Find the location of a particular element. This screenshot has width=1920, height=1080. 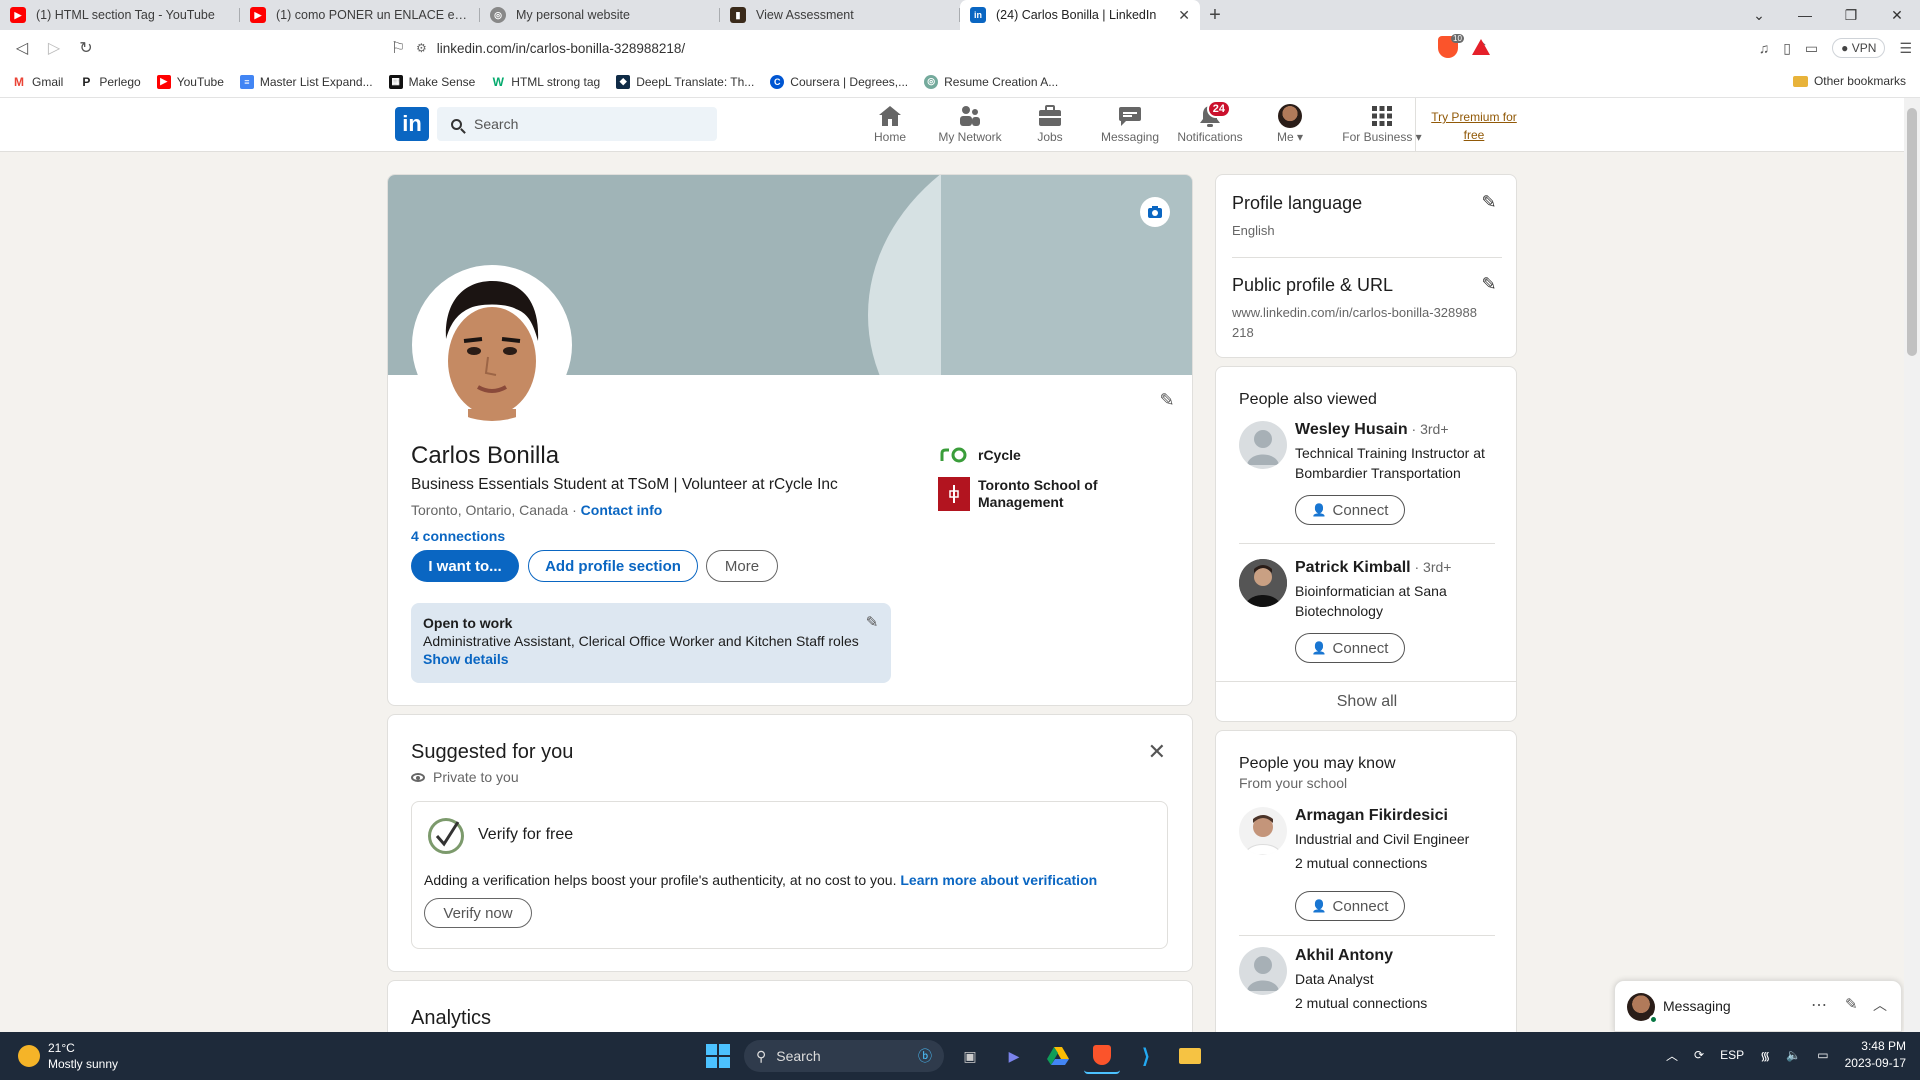

language-indicator: ESP is located at coordinates (1732, 1055).